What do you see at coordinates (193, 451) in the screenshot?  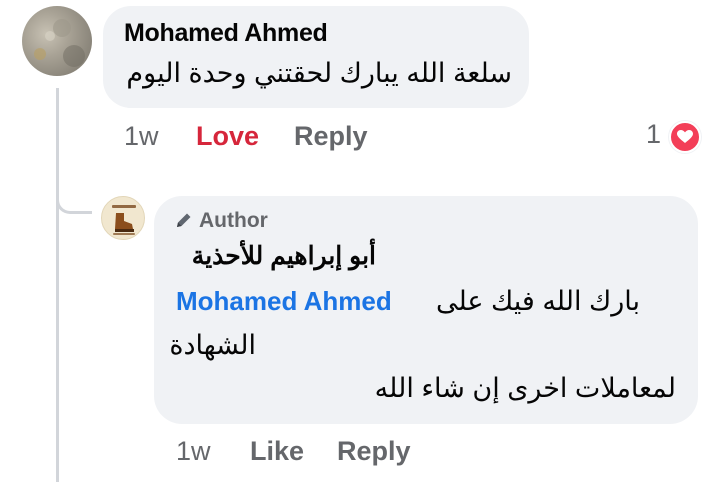 I see `reply-timestamp: 1w` at bounding box center [193, 451].